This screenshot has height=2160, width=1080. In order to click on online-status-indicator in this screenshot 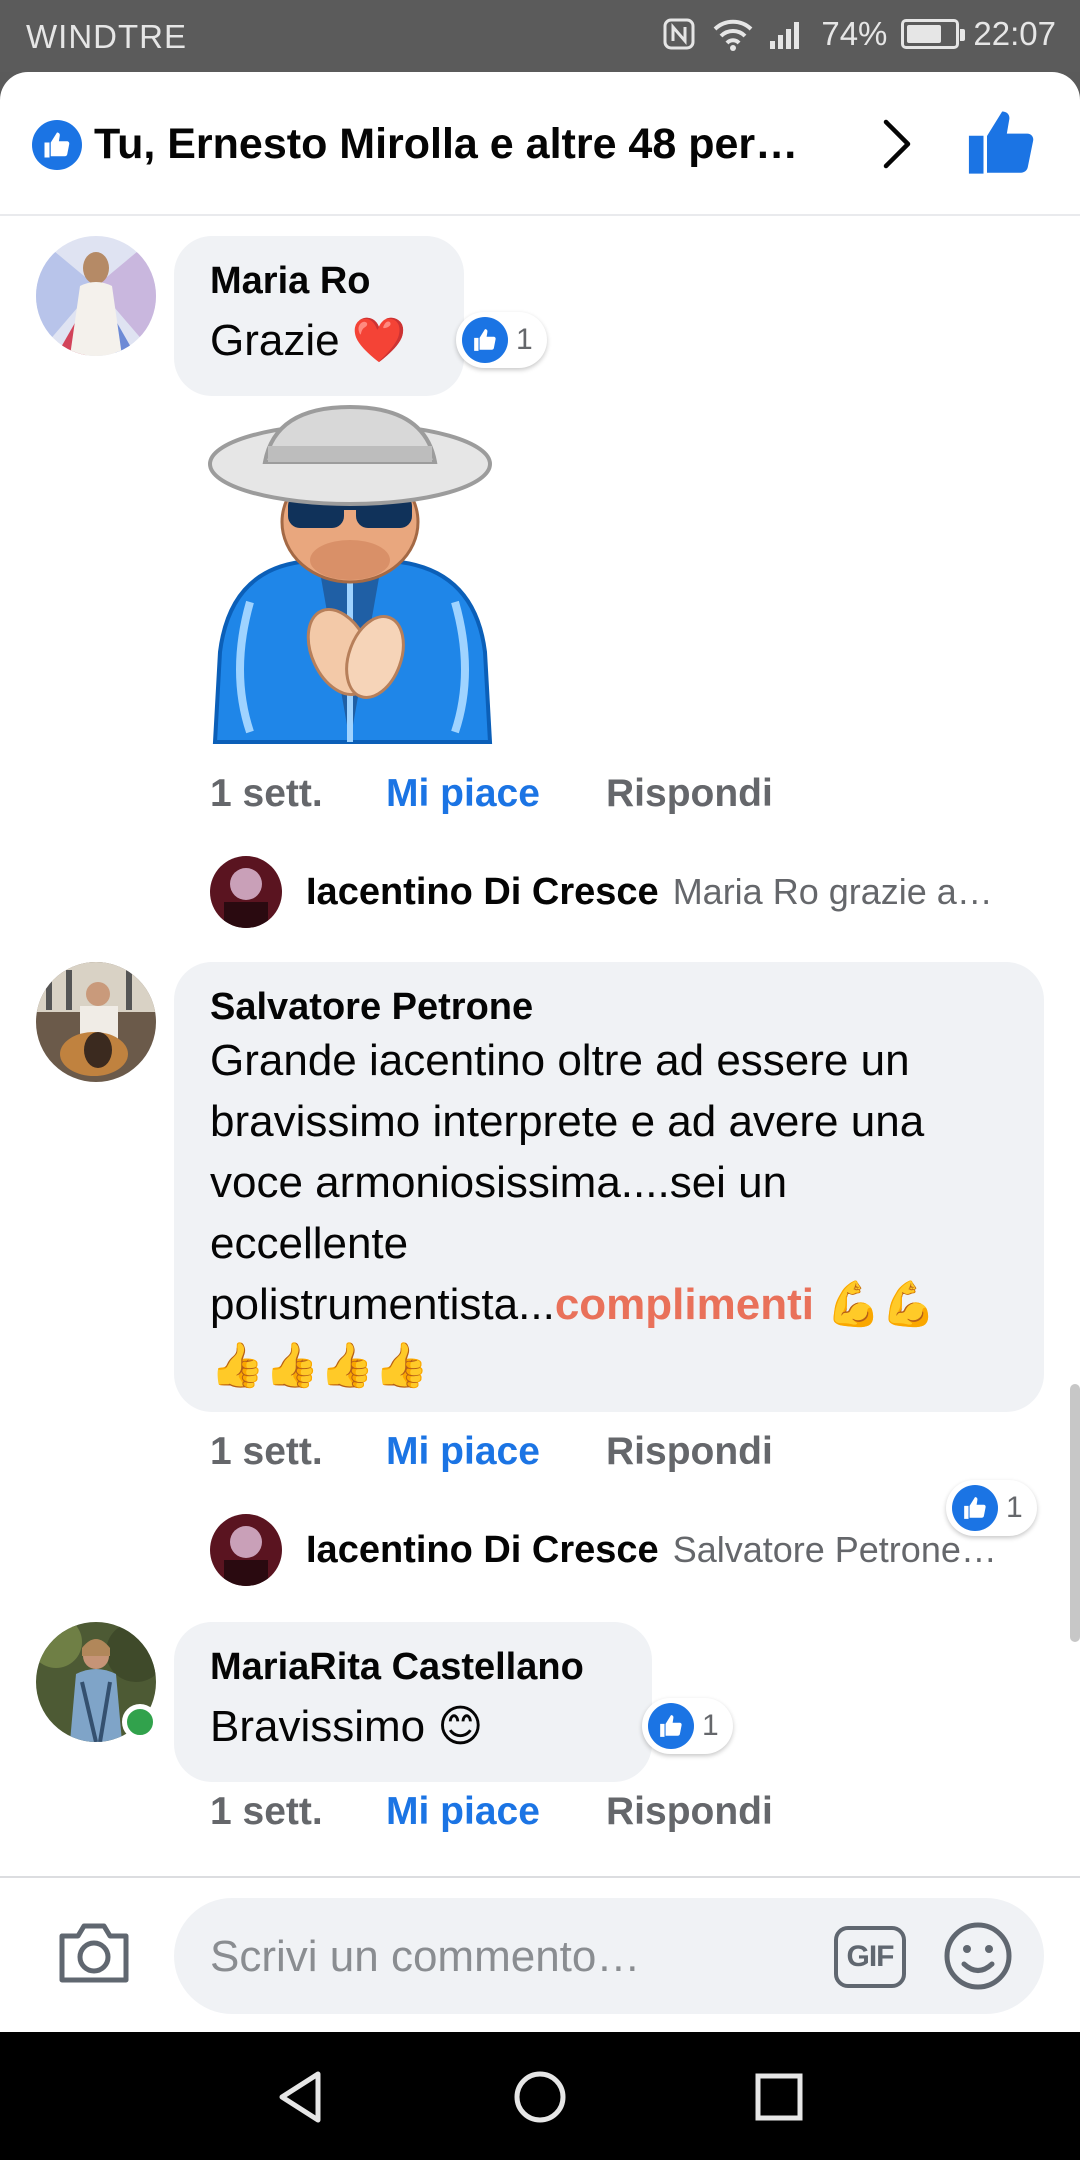, I will do `click(140, 1722)`.